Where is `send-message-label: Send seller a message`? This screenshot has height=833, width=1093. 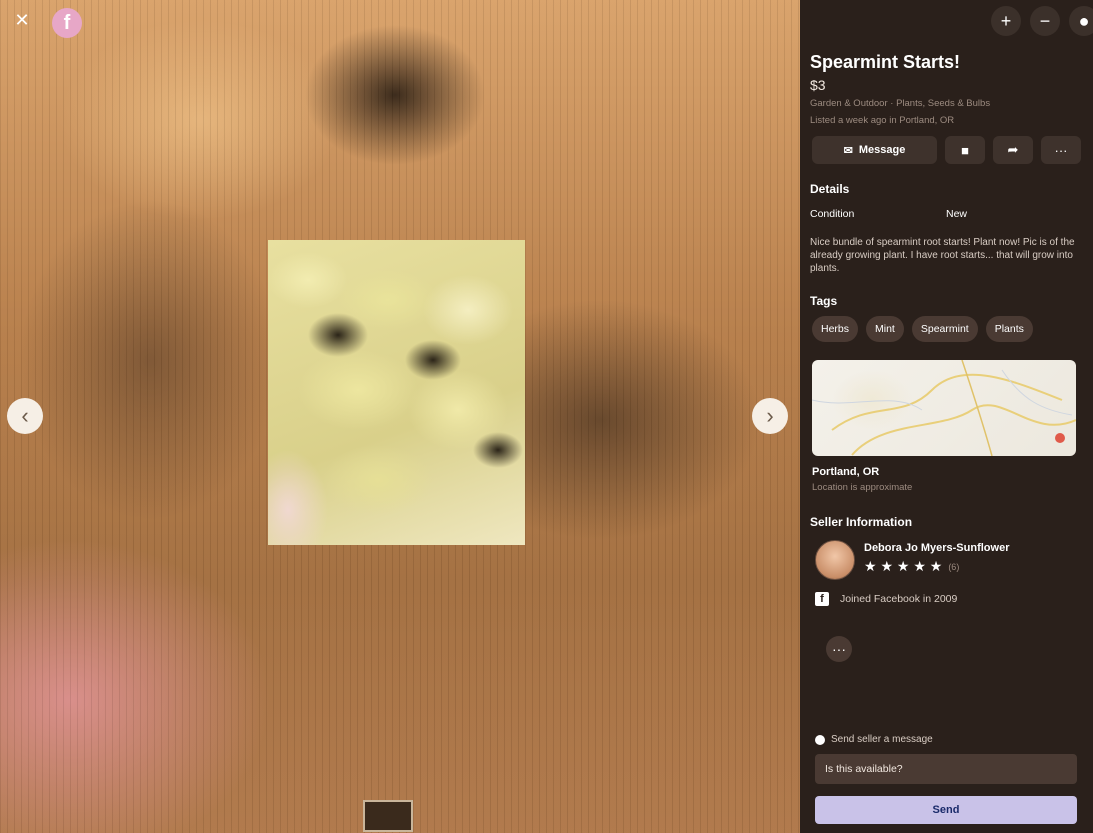 send-message-label: Send seller a message is located at coordinates (882, 739).